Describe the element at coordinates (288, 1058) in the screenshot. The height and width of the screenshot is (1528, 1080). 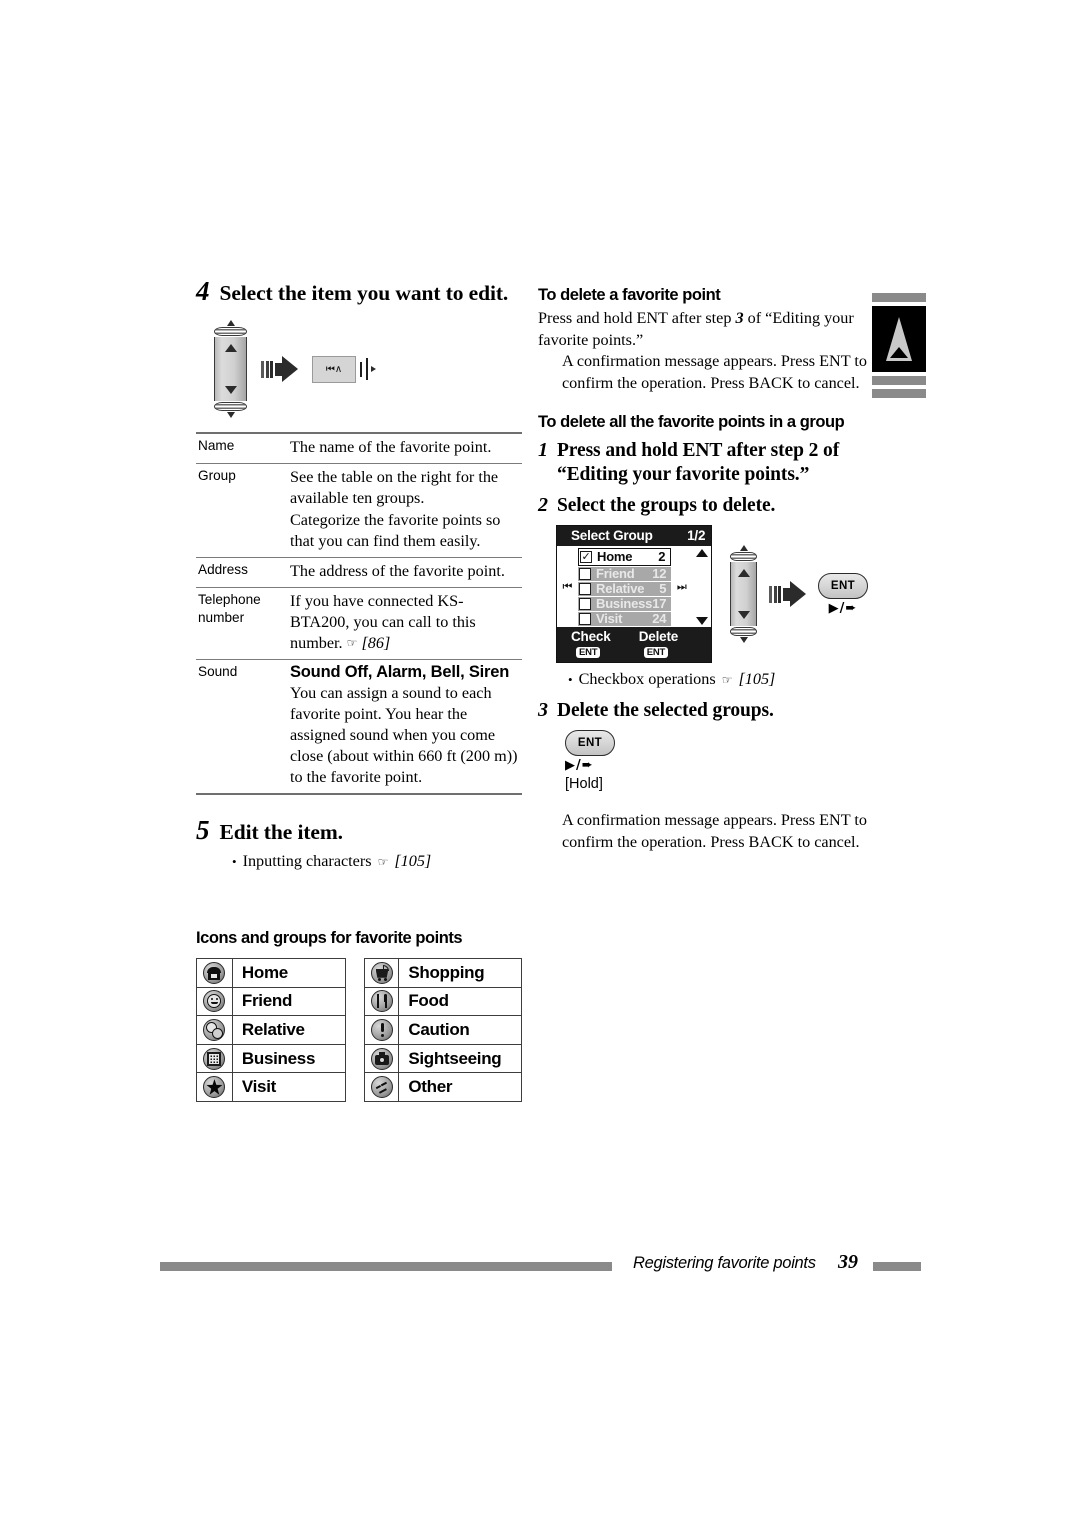
I see `group-label-business: Business` at that location.